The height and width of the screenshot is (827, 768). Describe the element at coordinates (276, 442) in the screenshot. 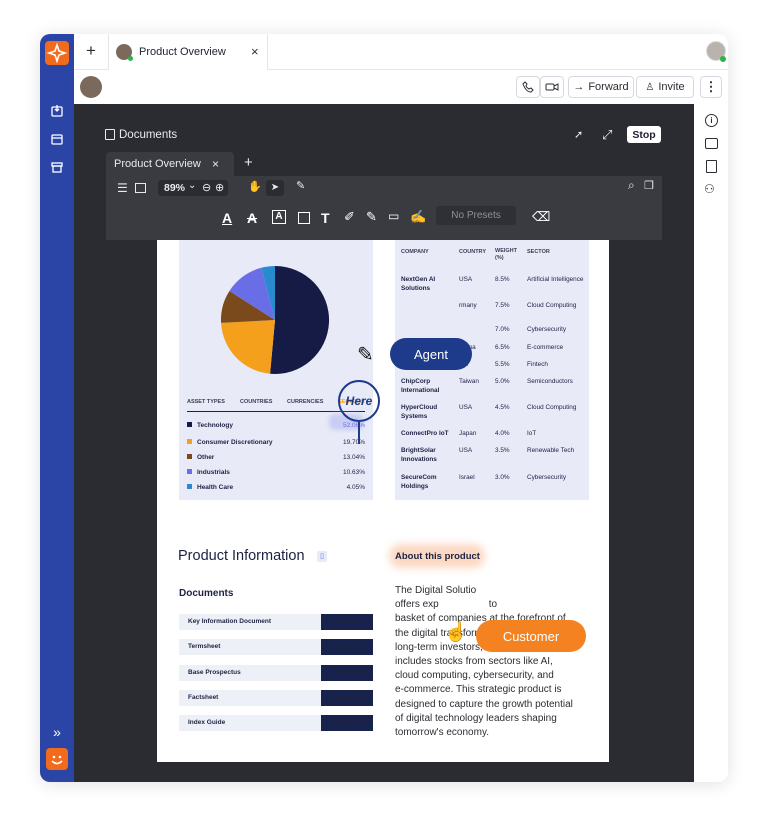

I see `legend-row: Consumer Discretionary 19.70%` at that location.